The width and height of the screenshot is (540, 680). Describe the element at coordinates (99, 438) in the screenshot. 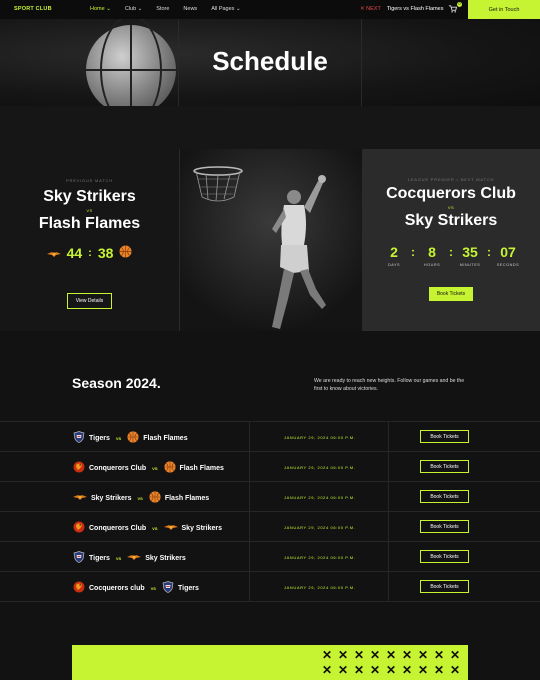

I see `fixture-team1: Tigers` at that location.